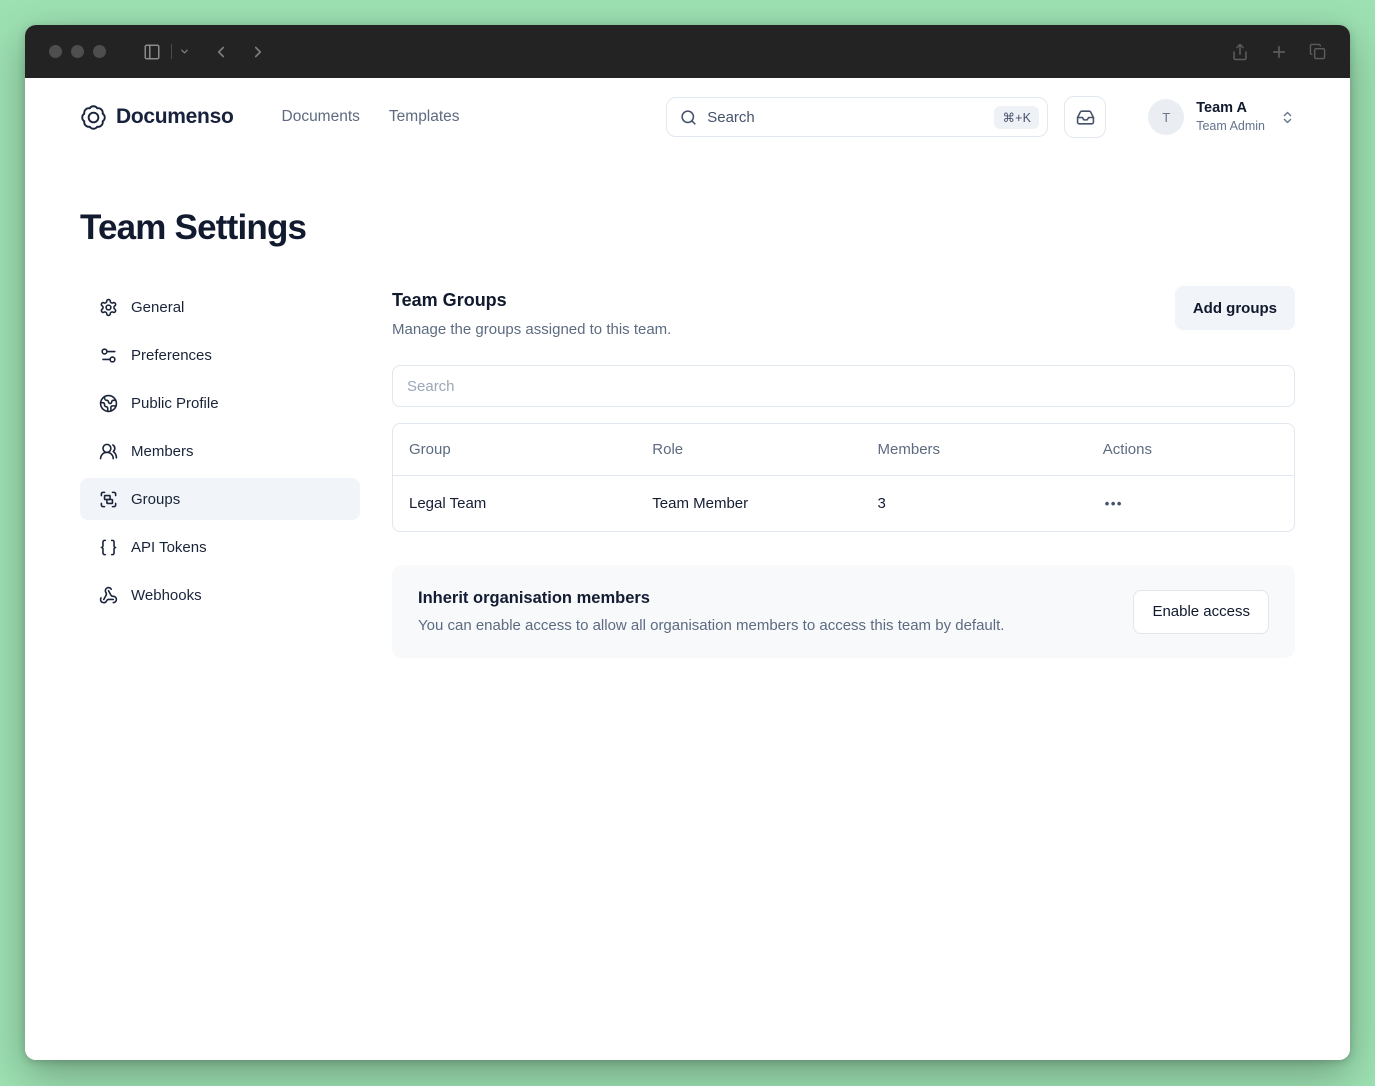 This screenshot has width=1375, height=1086. Describe the element at coordinates (108, 547) in the screenshot. I see `braces-icon` at that location.